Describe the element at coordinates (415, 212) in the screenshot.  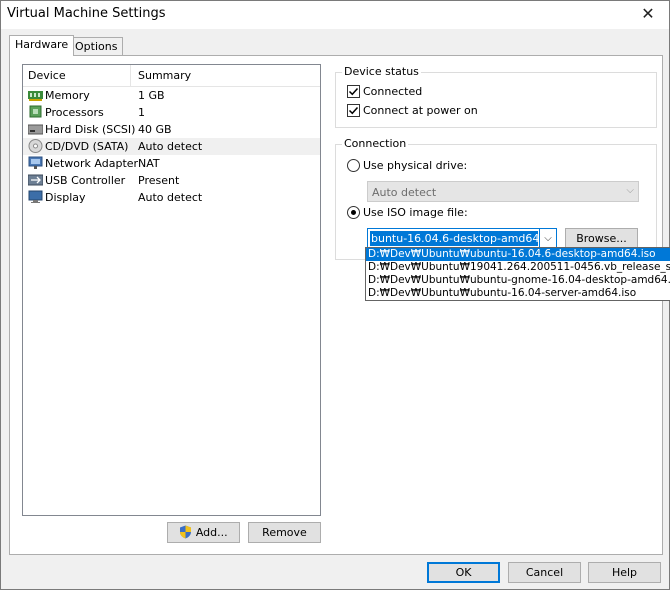
I see `use-iso-image-label: Use ISO image file:` at that location.